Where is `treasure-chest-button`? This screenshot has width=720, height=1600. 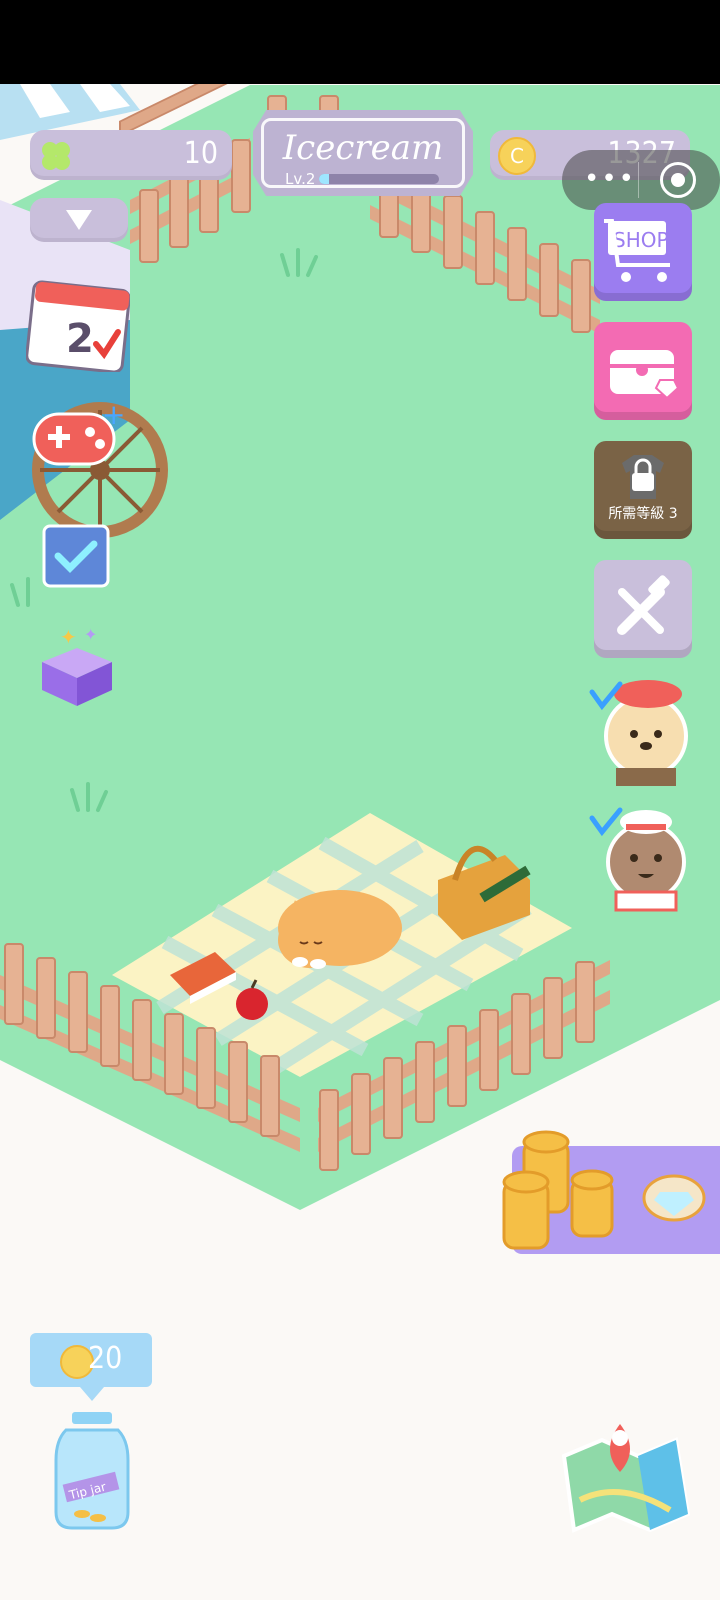 treasure-chest-button is located at coordinates (643, 371).